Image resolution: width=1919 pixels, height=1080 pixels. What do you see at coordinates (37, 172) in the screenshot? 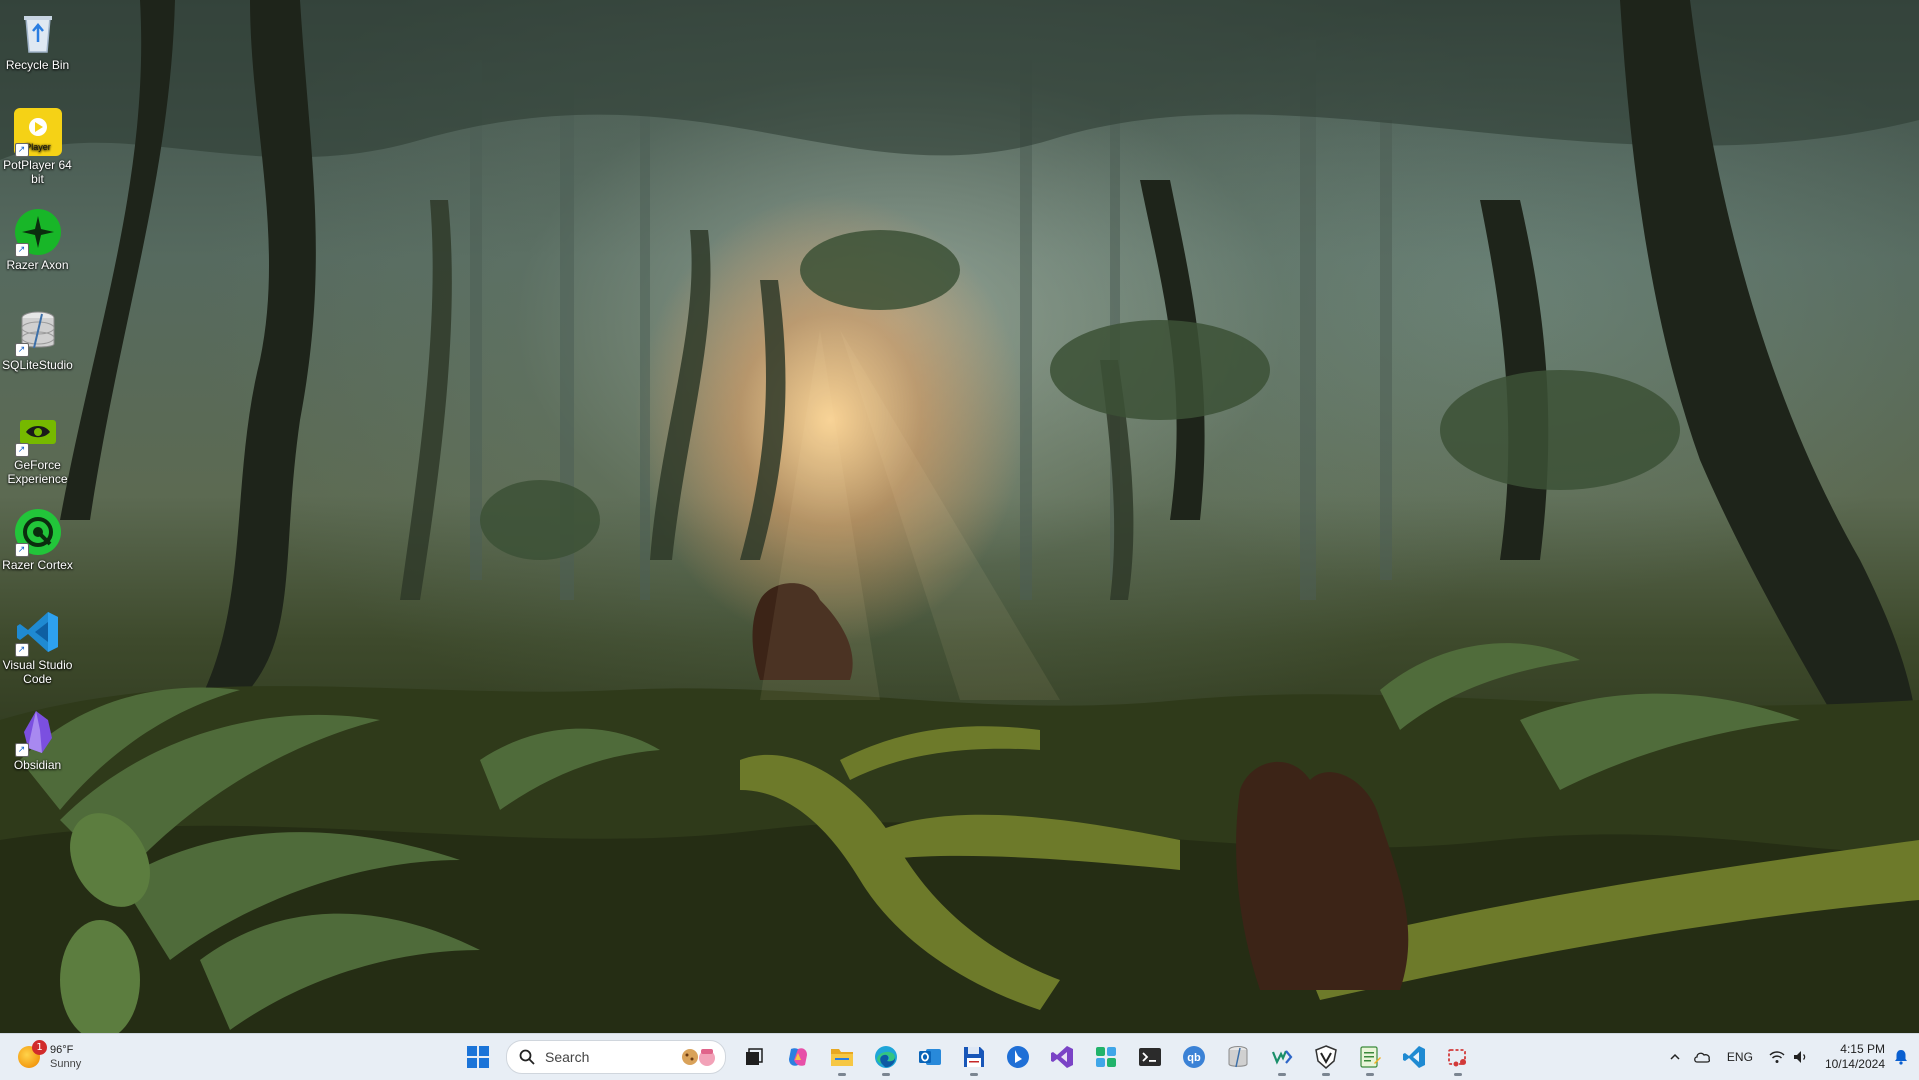
I see `desktop-icon-label: PotPlayer 64 bit` at bounding box center [37, 172].